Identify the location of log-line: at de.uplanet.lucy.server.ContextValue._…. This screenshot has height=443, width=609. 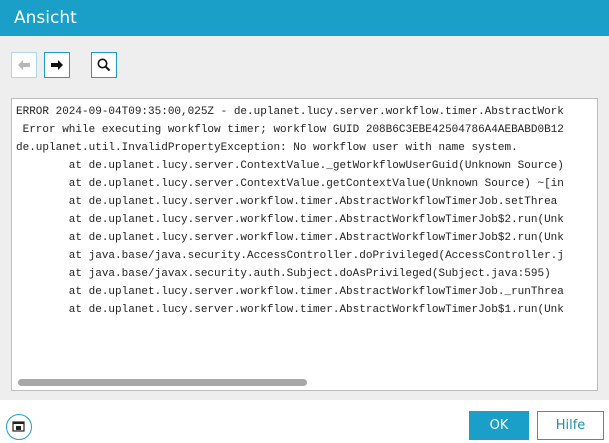
(290, 166).